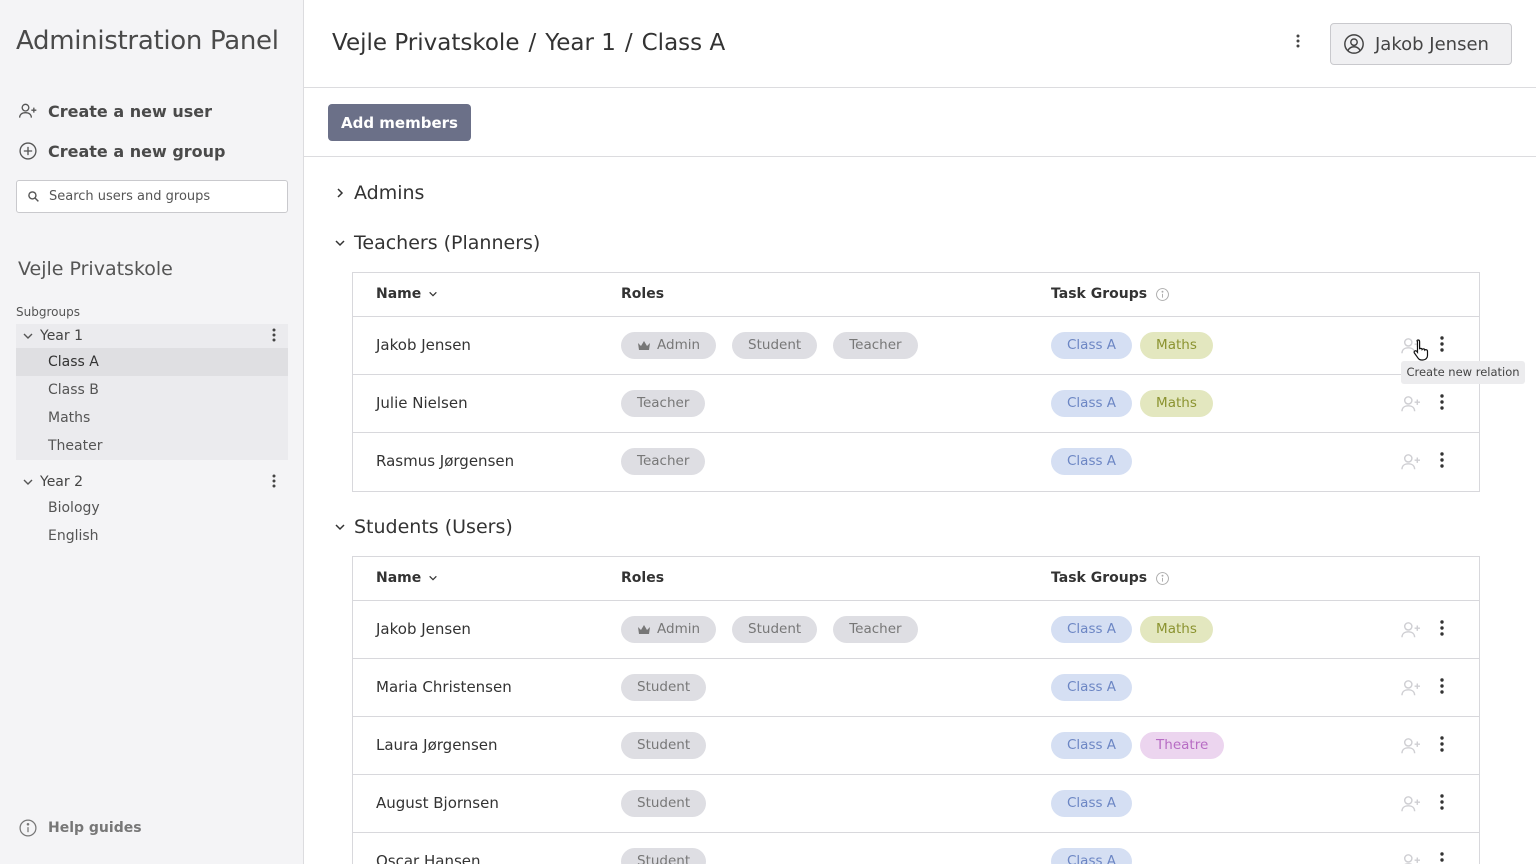 The width and height of the screenshot is (1536, 864). Describe the element at coordinates (769, 345) in the screenshot. I see `roles-cell: Admin Student Teacher` at that location.